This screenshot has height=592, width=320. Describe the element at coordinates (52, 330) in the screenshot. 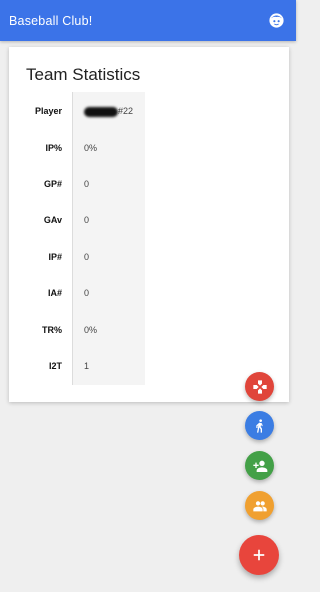

I see `stat-label: TR%` at that location.